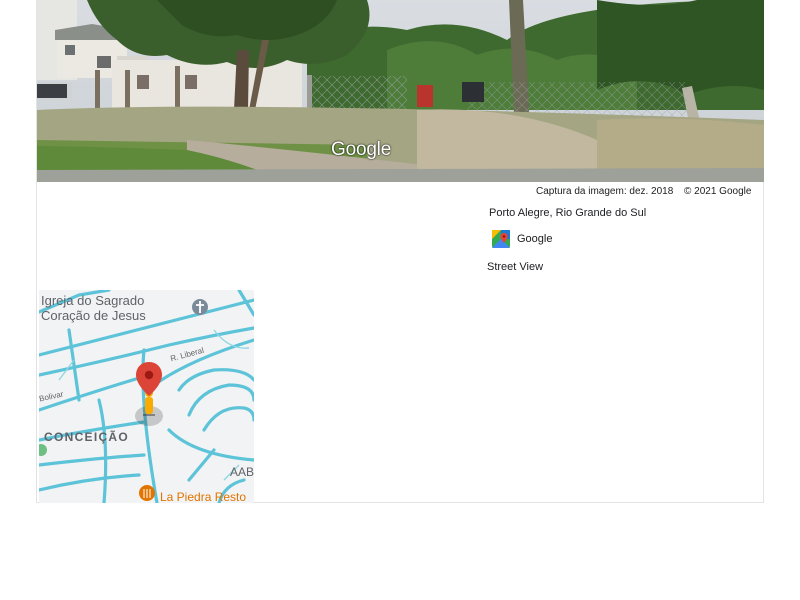 The image size is (800, 600). I want to click on church-label-line2: Coração de Jesus, so click(93, 315).